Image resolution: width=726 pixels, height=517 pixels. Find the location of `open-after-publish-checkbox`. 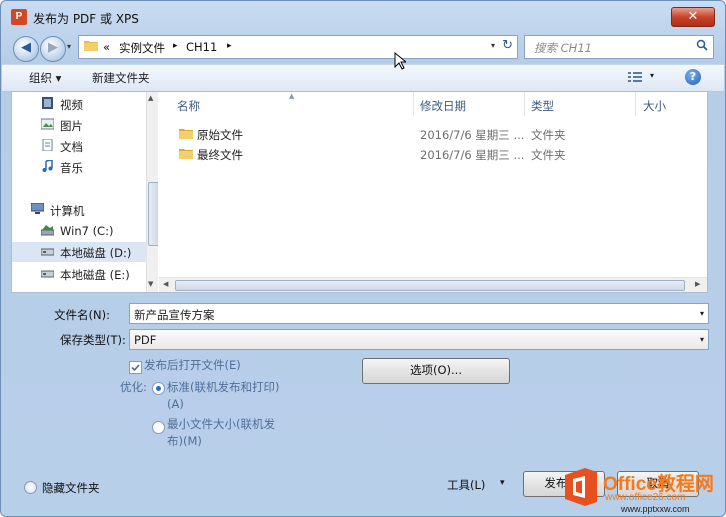

open-after-publish-checkbox is located at coordinates (135, 367).